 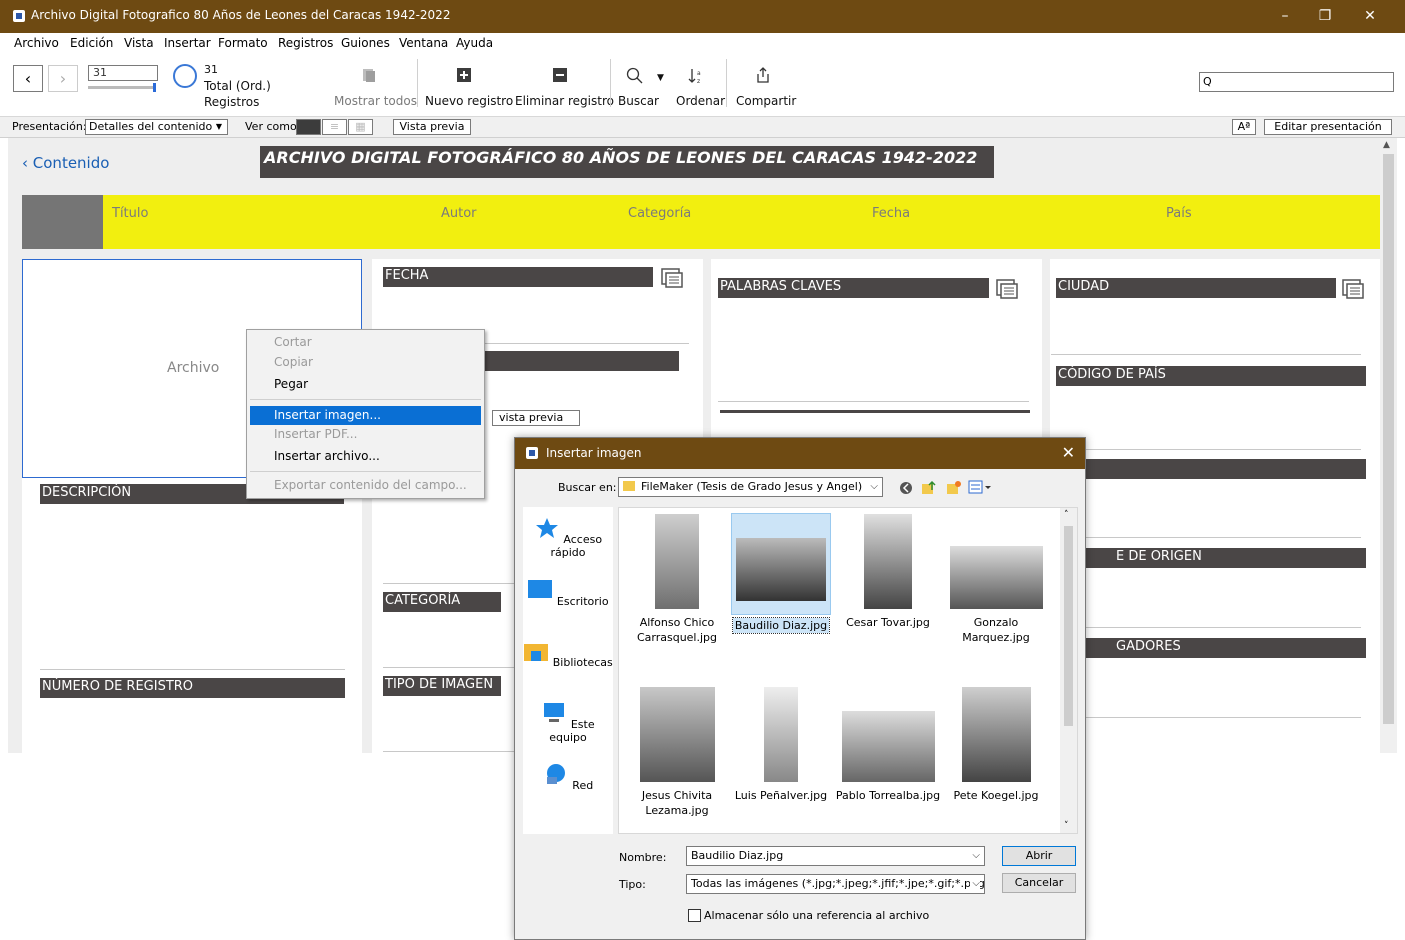 I want to click on column-author: Autor, so click(x=459, y=213).